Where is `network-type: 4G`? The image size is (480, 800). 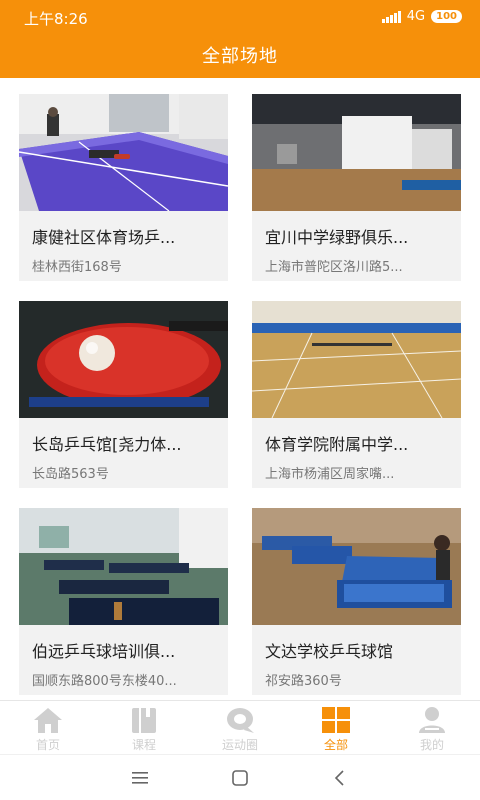 network-type: 4G is located at coordinates (416, 16).